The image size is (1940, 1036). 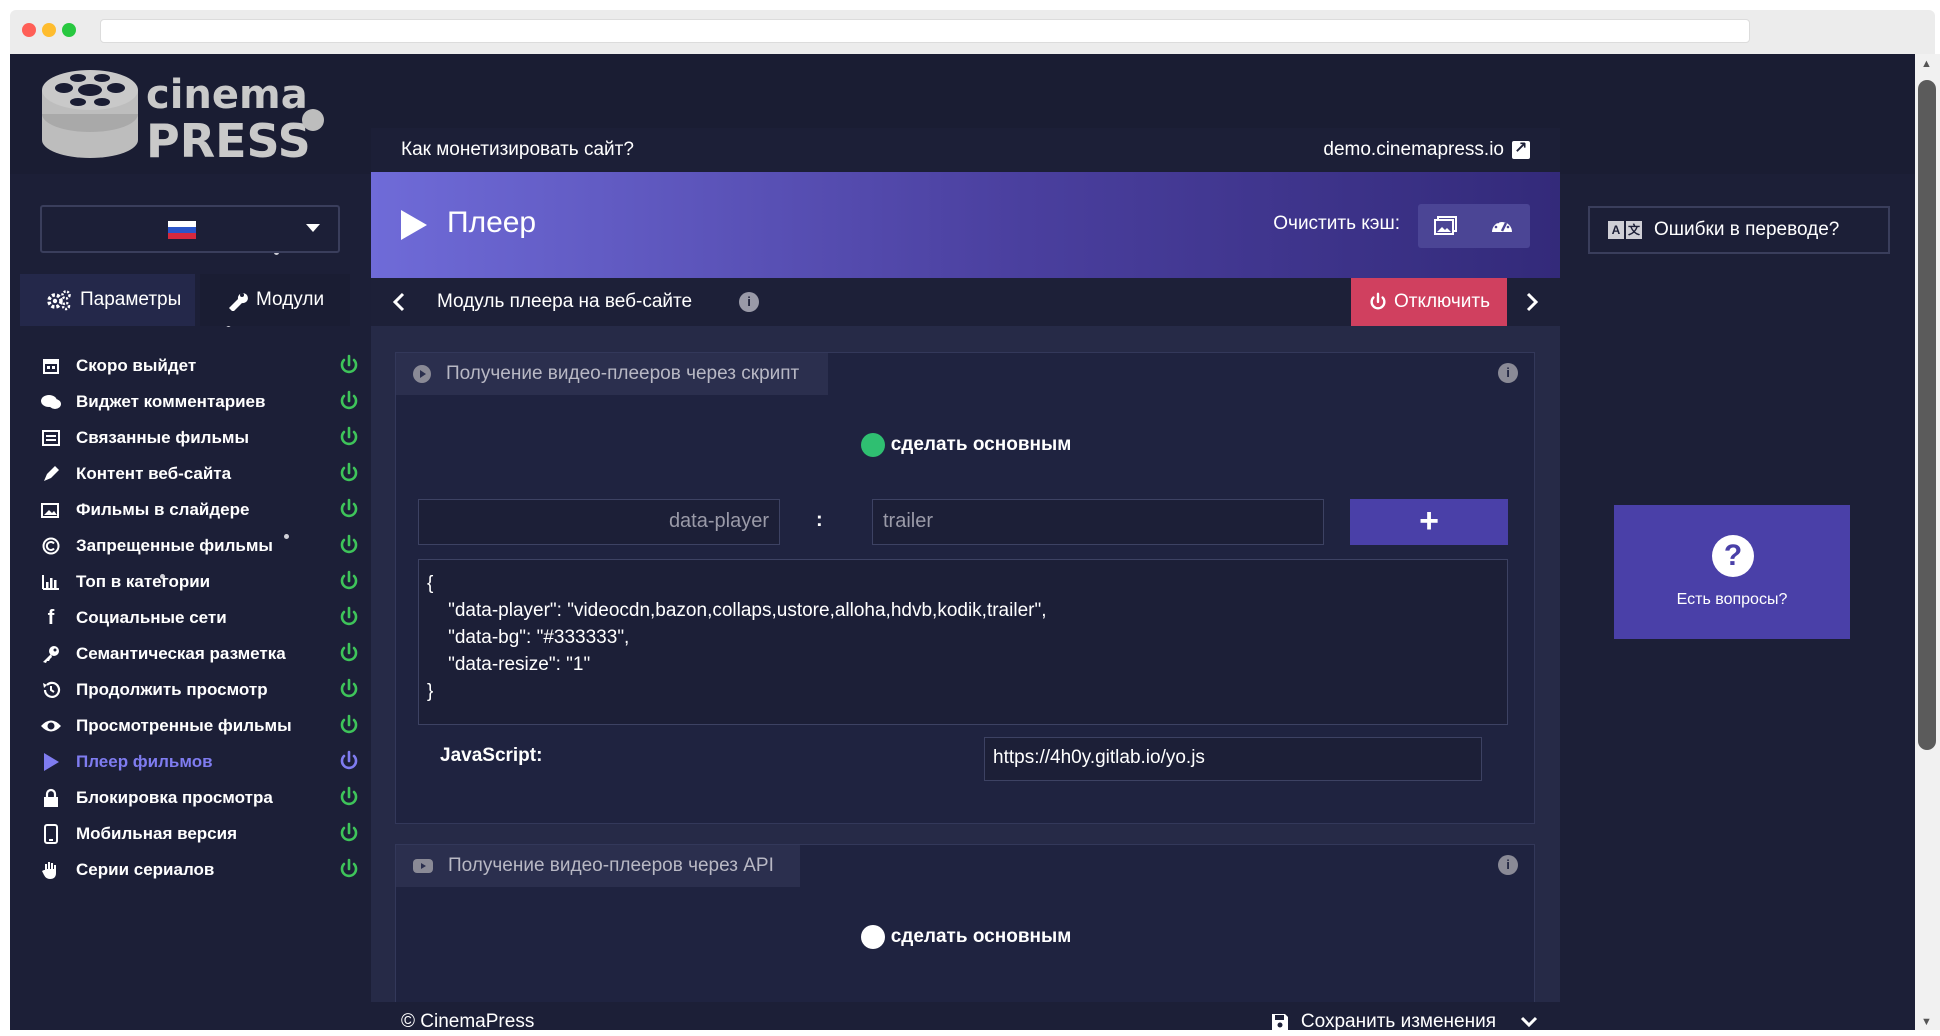 I want to click on card-header: Получение видео-плееров через скрипт, so click(x=612, y=374).